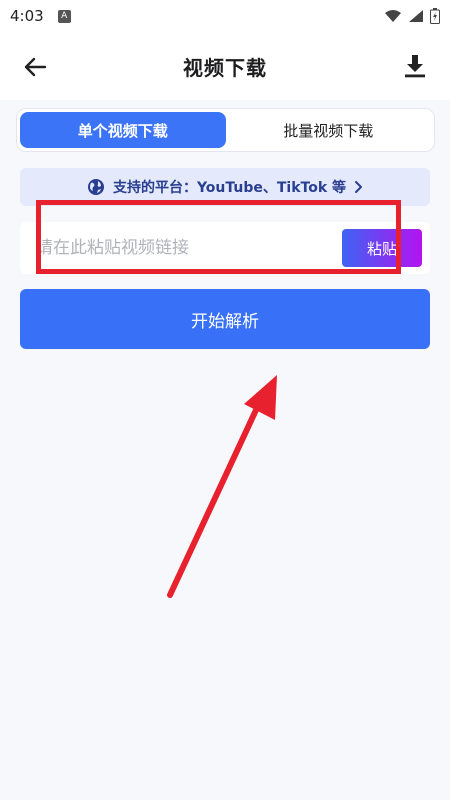 This screenshot has height=800, width=450. What do you see at coordinates (393, 16) in the screenshot?
I see `wifi-icon` at bounding box center [393, 16].